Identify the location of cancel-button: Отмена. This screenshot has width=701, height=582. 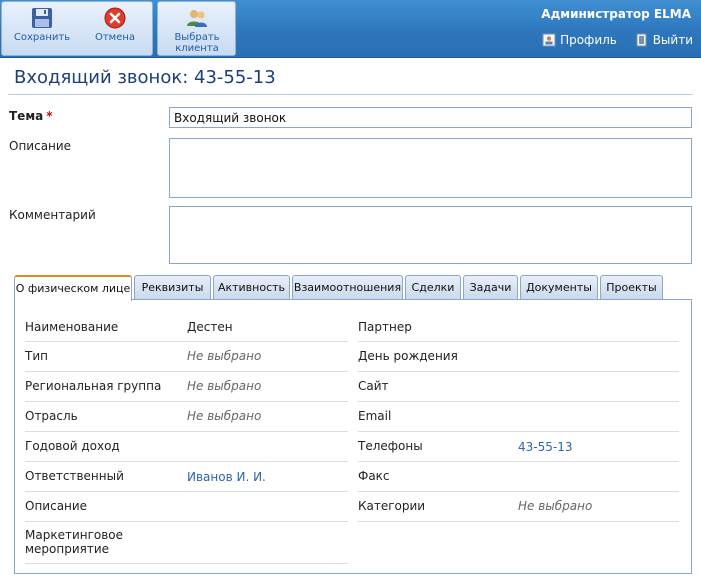
(115, 29).